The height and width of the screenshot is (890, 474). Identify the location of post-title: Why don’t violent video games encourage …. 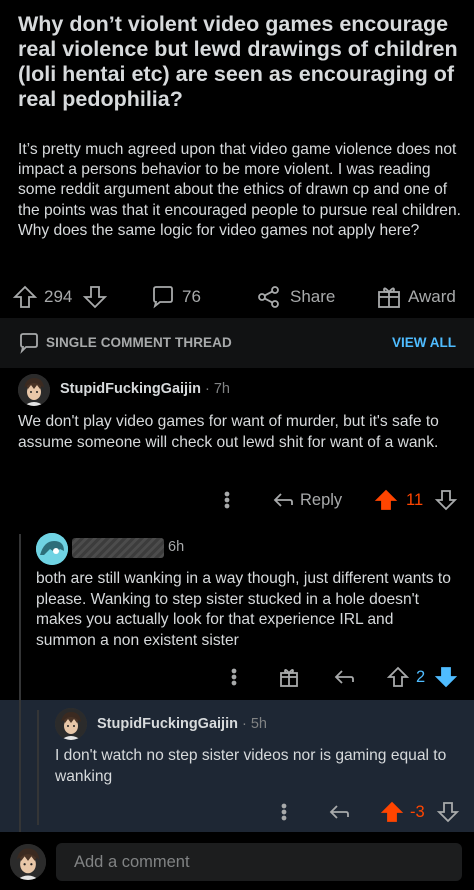
(238, 61).